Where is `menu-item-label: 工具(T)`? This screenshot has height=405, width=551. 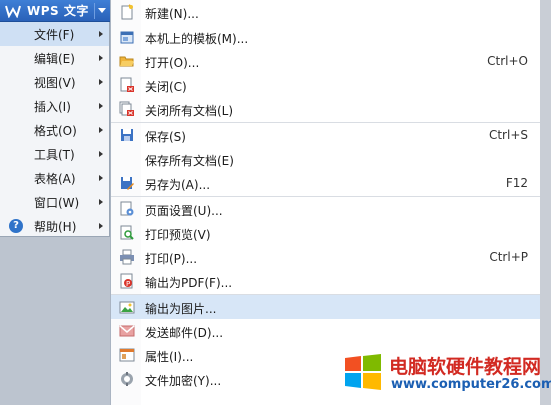
menu-item-label: 工具(T) is located at coordinates (54, 154).